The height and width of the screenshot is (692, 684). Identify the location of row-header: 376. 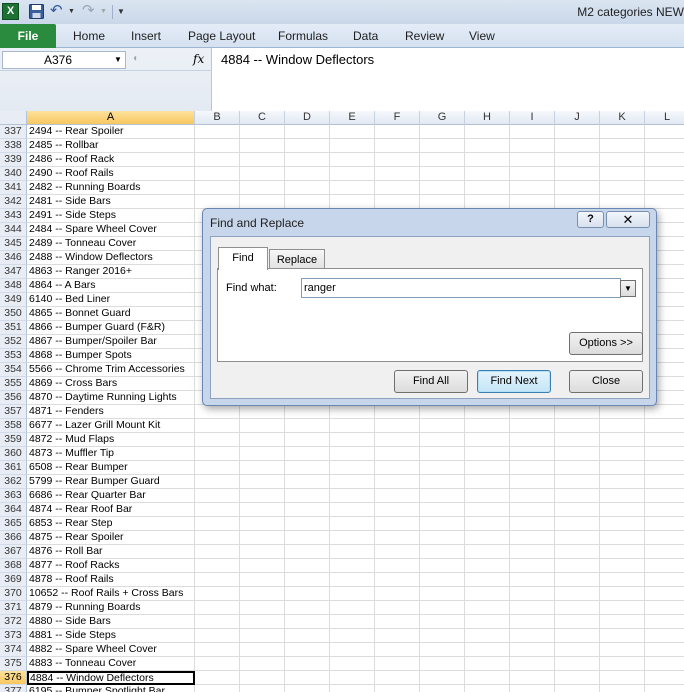
(13, 678).